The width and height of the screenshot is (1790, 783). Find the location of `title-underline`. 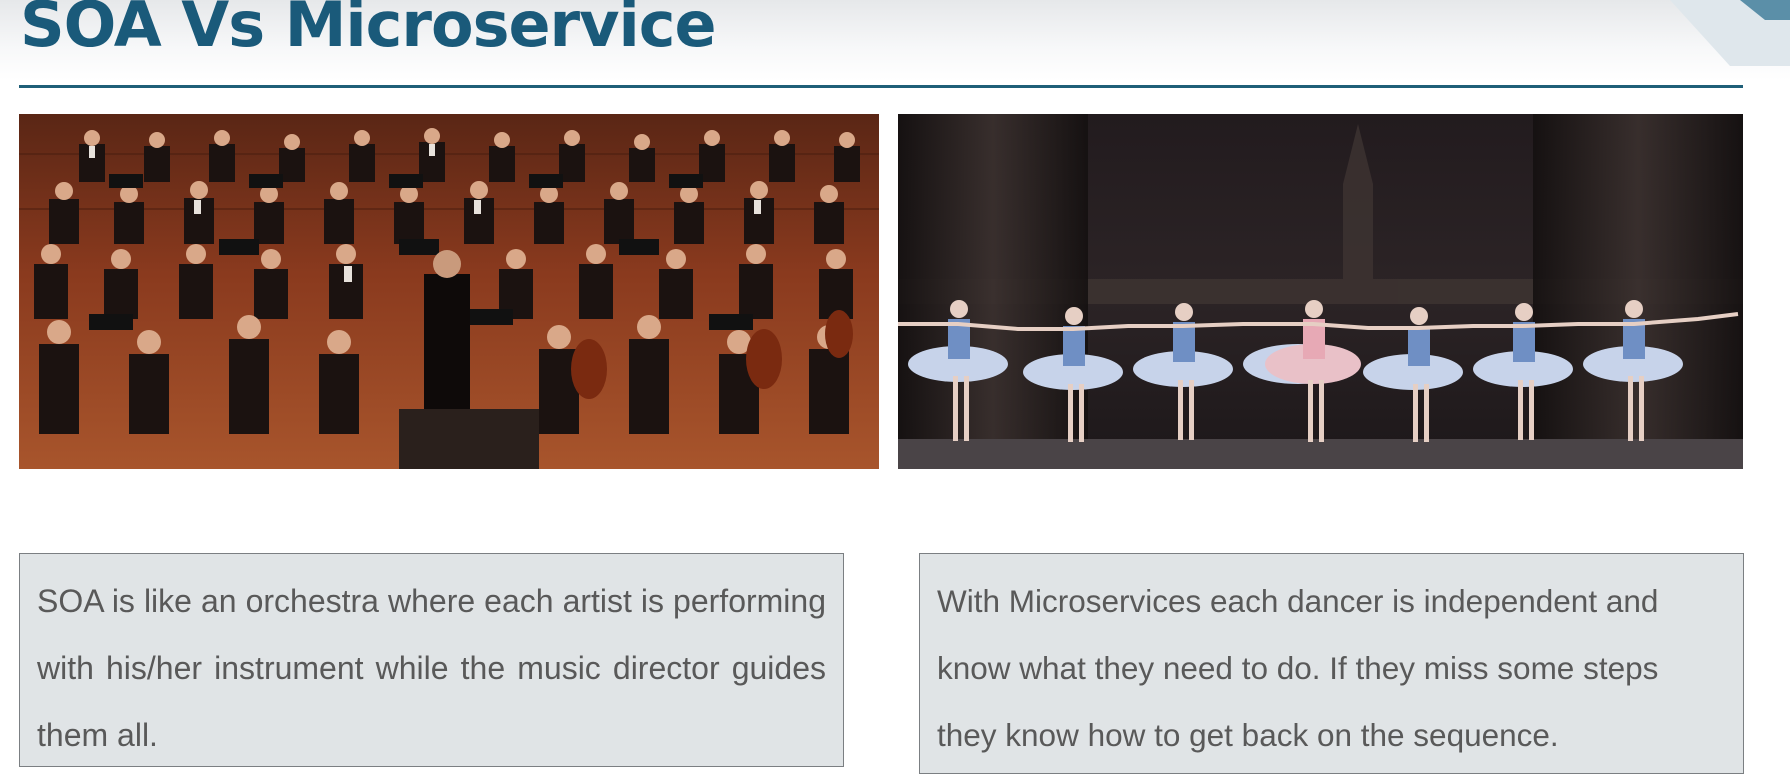

title-underline is located at coordinates (881, 86).